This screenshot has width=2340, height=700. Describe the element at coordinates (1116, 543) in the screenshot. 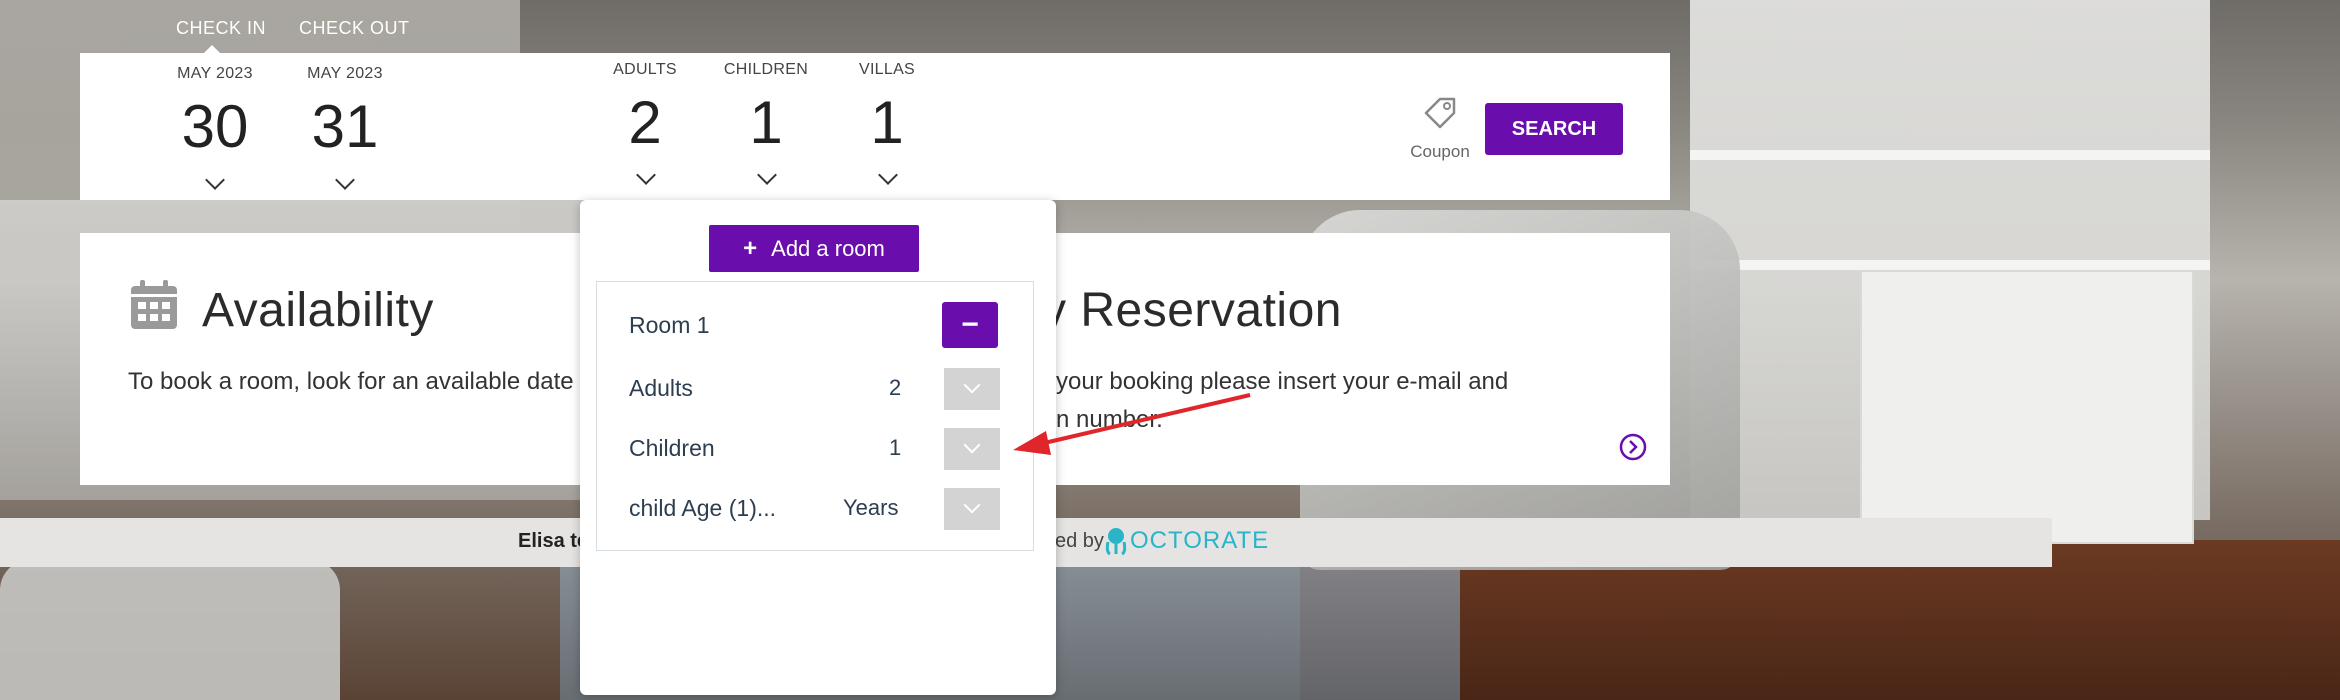

I see `octorate-logo-icon` at that location.